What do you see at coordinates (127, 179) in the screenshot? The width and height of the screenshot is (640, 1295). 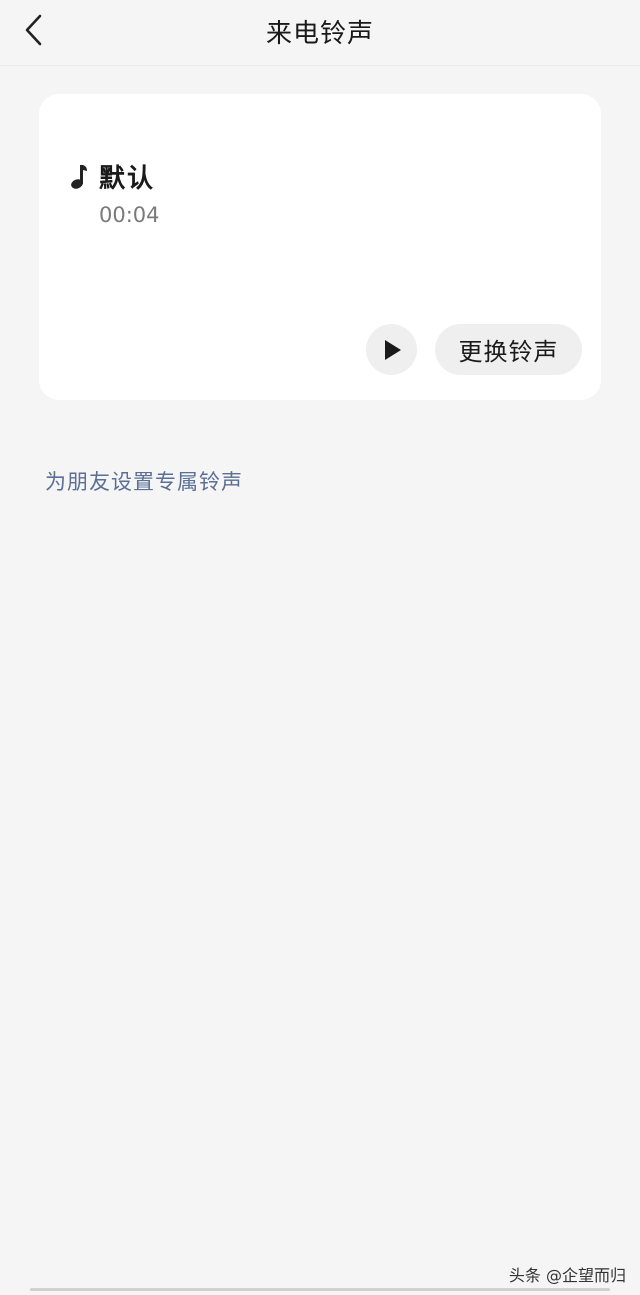 I see `ringtone-name: 默认` at bounding box center [127, 179].